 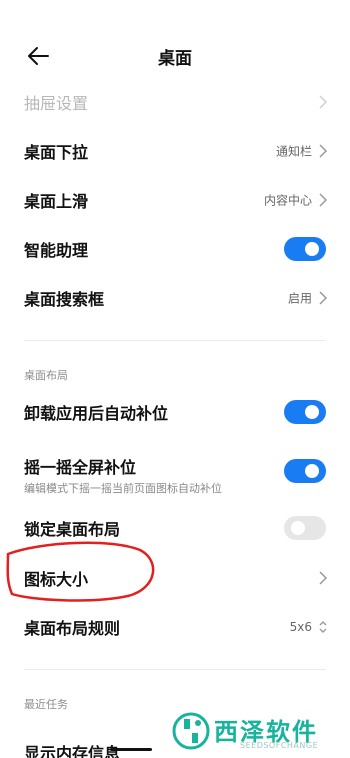 I want to click on watermark-logo: 西泽软件 SEEDSOFCHANGE, so click(x=258, y=732).